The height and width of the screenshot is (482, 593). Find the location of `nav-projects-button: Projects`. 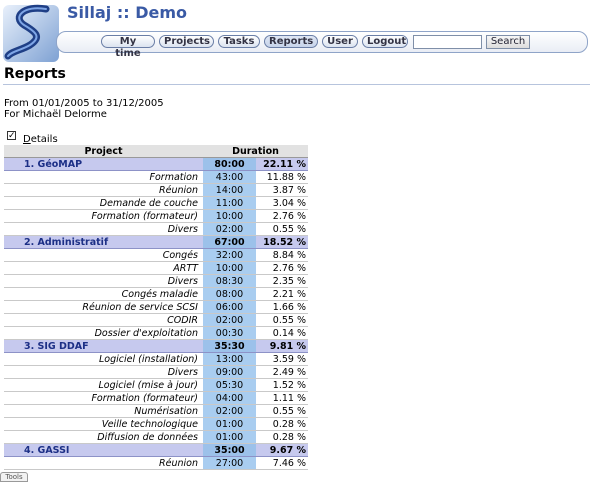

nav-projects-button: Projects is located at coordinates (186, 41).